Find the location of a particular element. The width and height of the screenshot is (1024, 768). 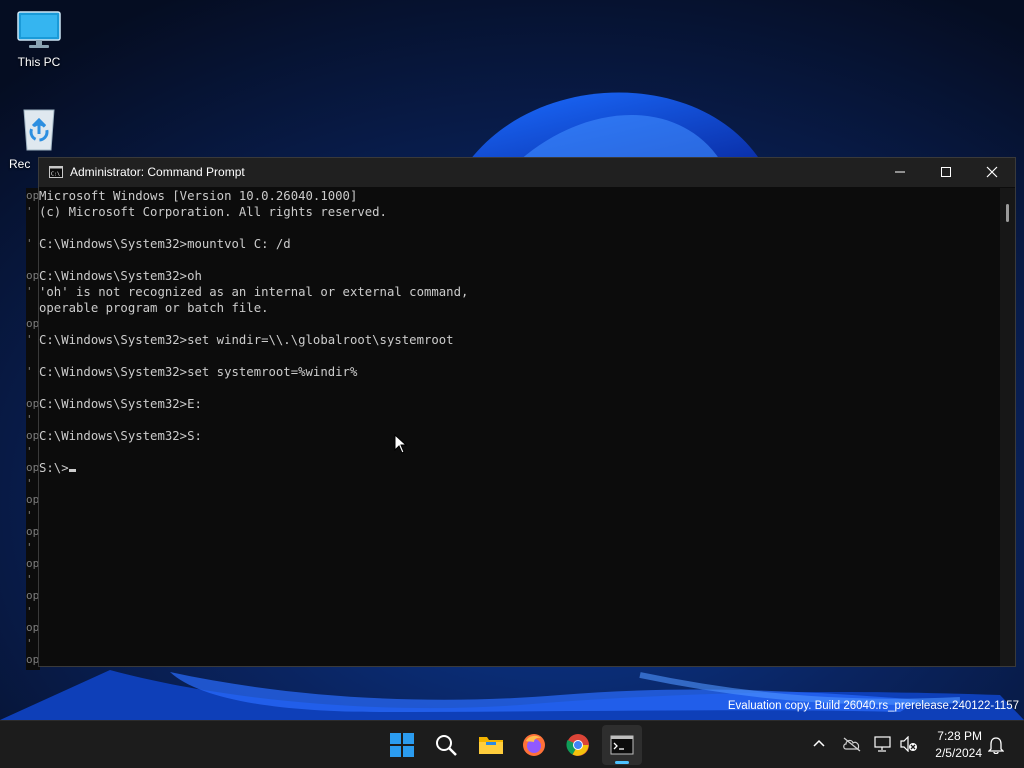

window-title: Administrator: Command Prompt is located at coordinates (157, 172).